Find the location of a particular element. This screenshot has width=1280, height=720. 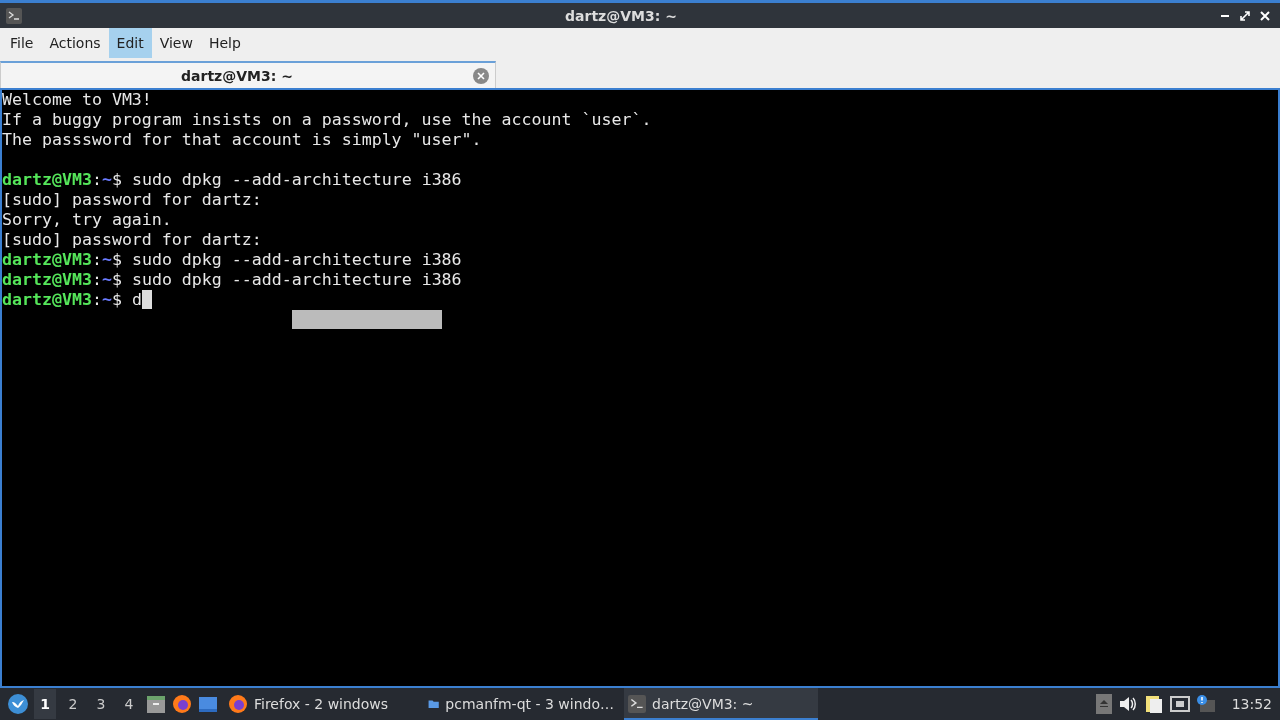

menu-item: View is located at coordinates (176, 43).